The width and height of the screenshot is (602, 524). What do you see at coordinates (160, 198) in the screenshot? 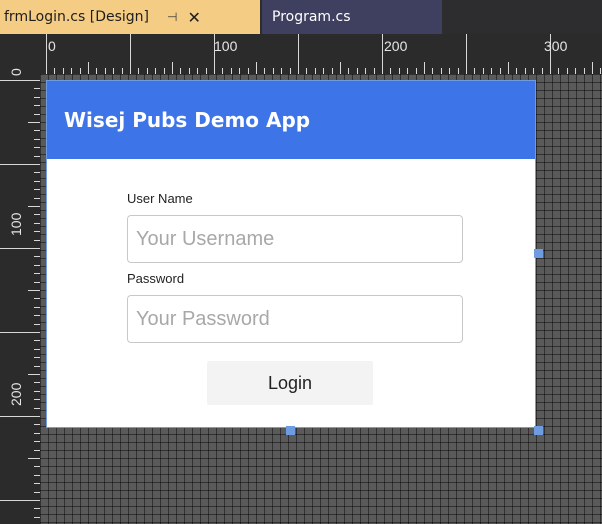
I see `username-label: User Name` at bounding box center [160, 198].